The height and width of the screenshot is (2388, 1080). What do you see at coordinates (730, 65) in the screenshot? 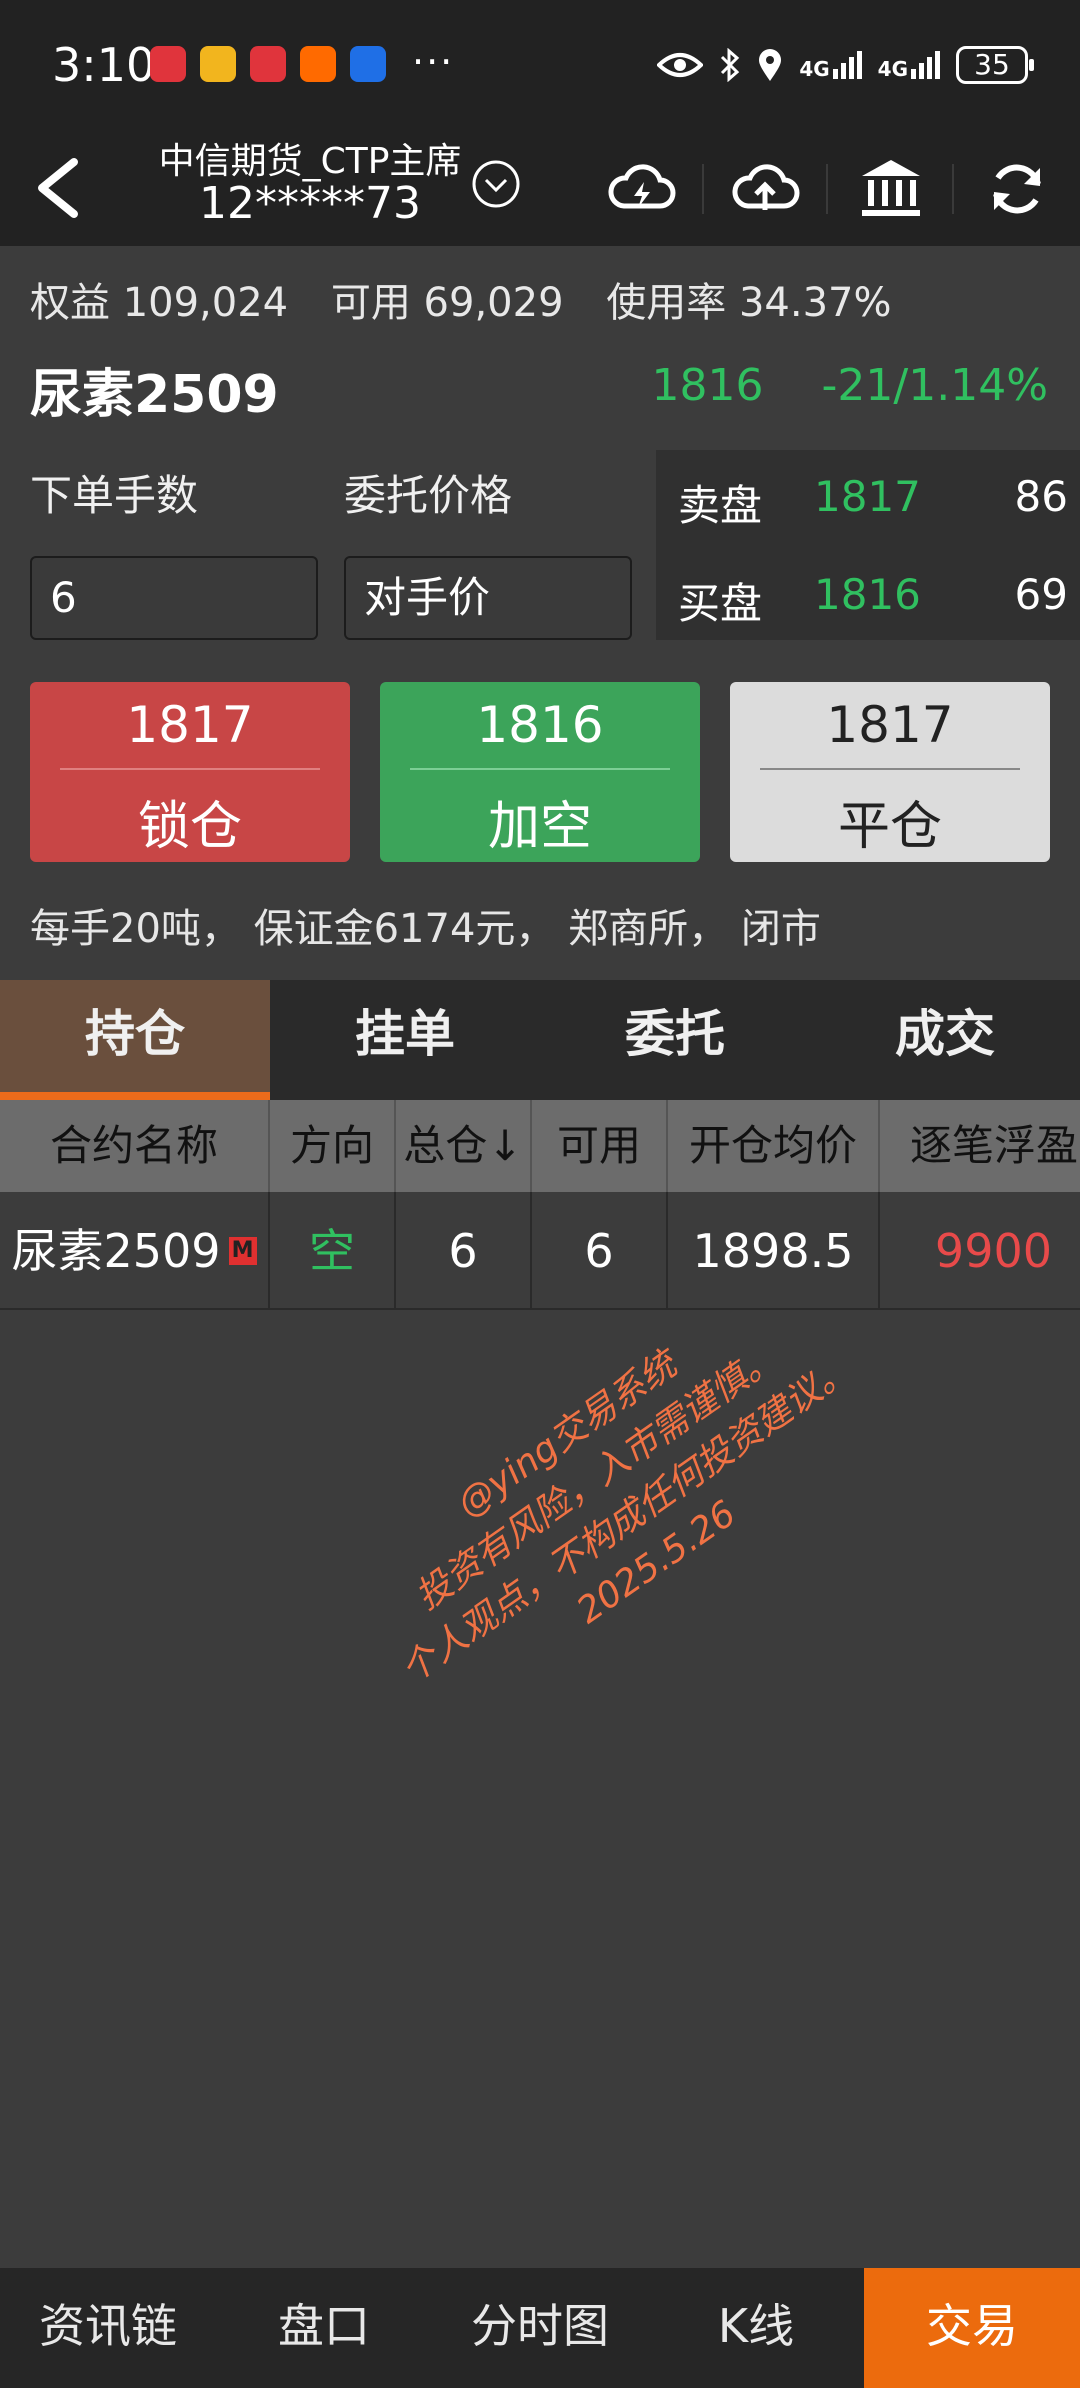
I see `bluetooth-icon` at bounding box center [730, 65].